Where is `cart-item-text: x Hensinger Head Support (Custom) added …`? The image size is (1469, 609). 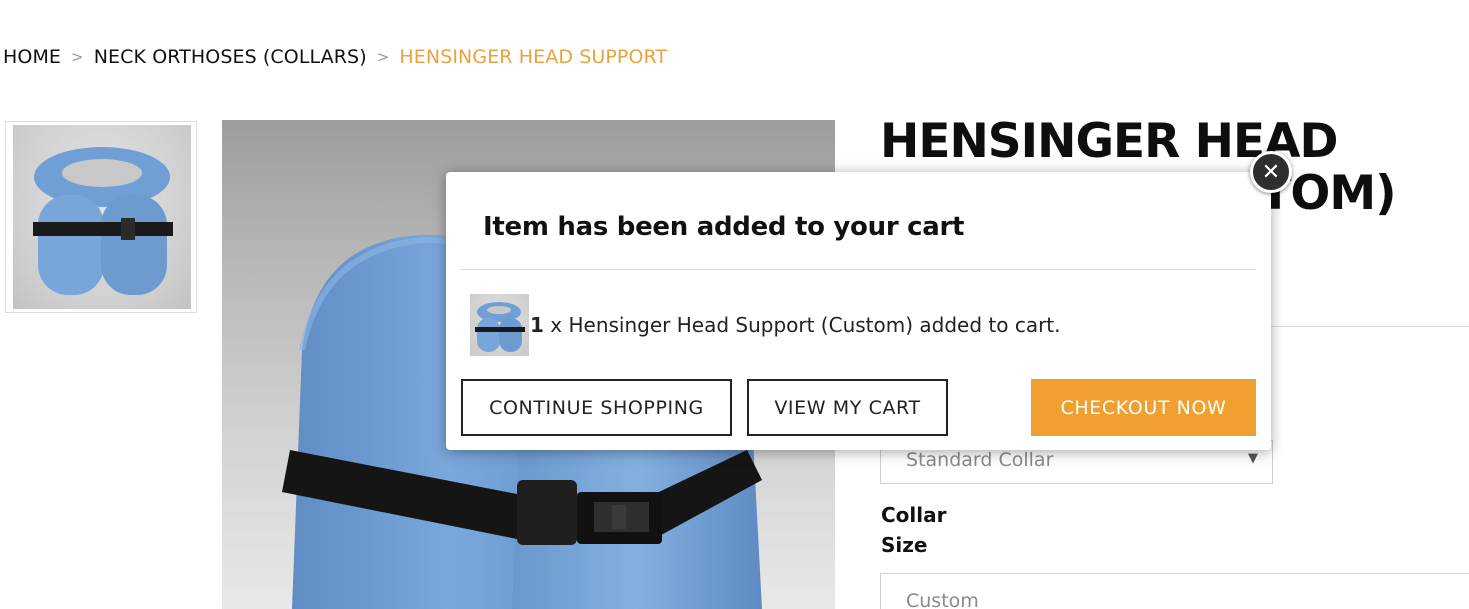 cart-item-text: x Hensinger Head Support (Custom) added … is located at coordinates (802, 325).